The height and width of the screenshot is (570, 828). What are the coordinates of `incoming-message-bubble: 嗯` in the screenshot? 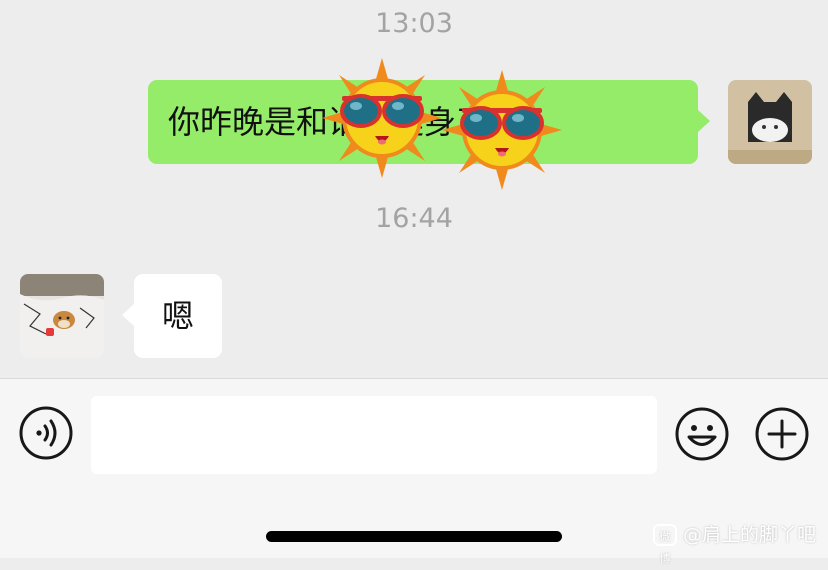 It's located at (172, 316).